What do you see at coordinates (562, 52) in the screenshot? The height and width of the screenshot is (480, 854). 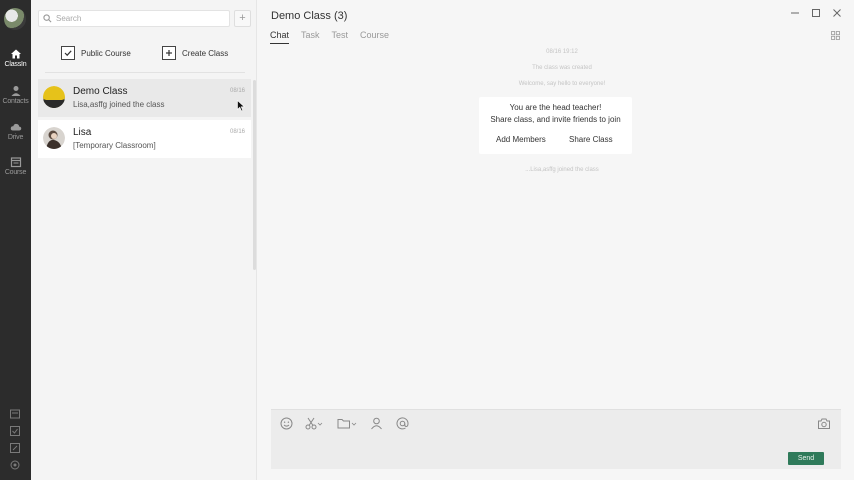 I see `system-timestamp: 08/16 19:12` at bounding box center [562, 52].